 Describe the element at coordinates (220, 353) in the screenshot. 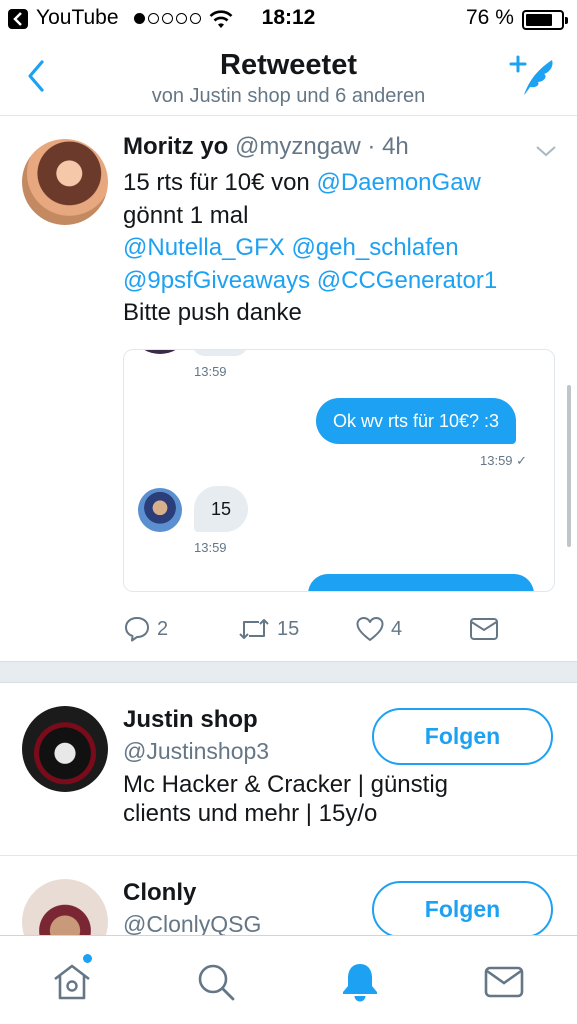

I see `chat-bubble-incoming` at that location.